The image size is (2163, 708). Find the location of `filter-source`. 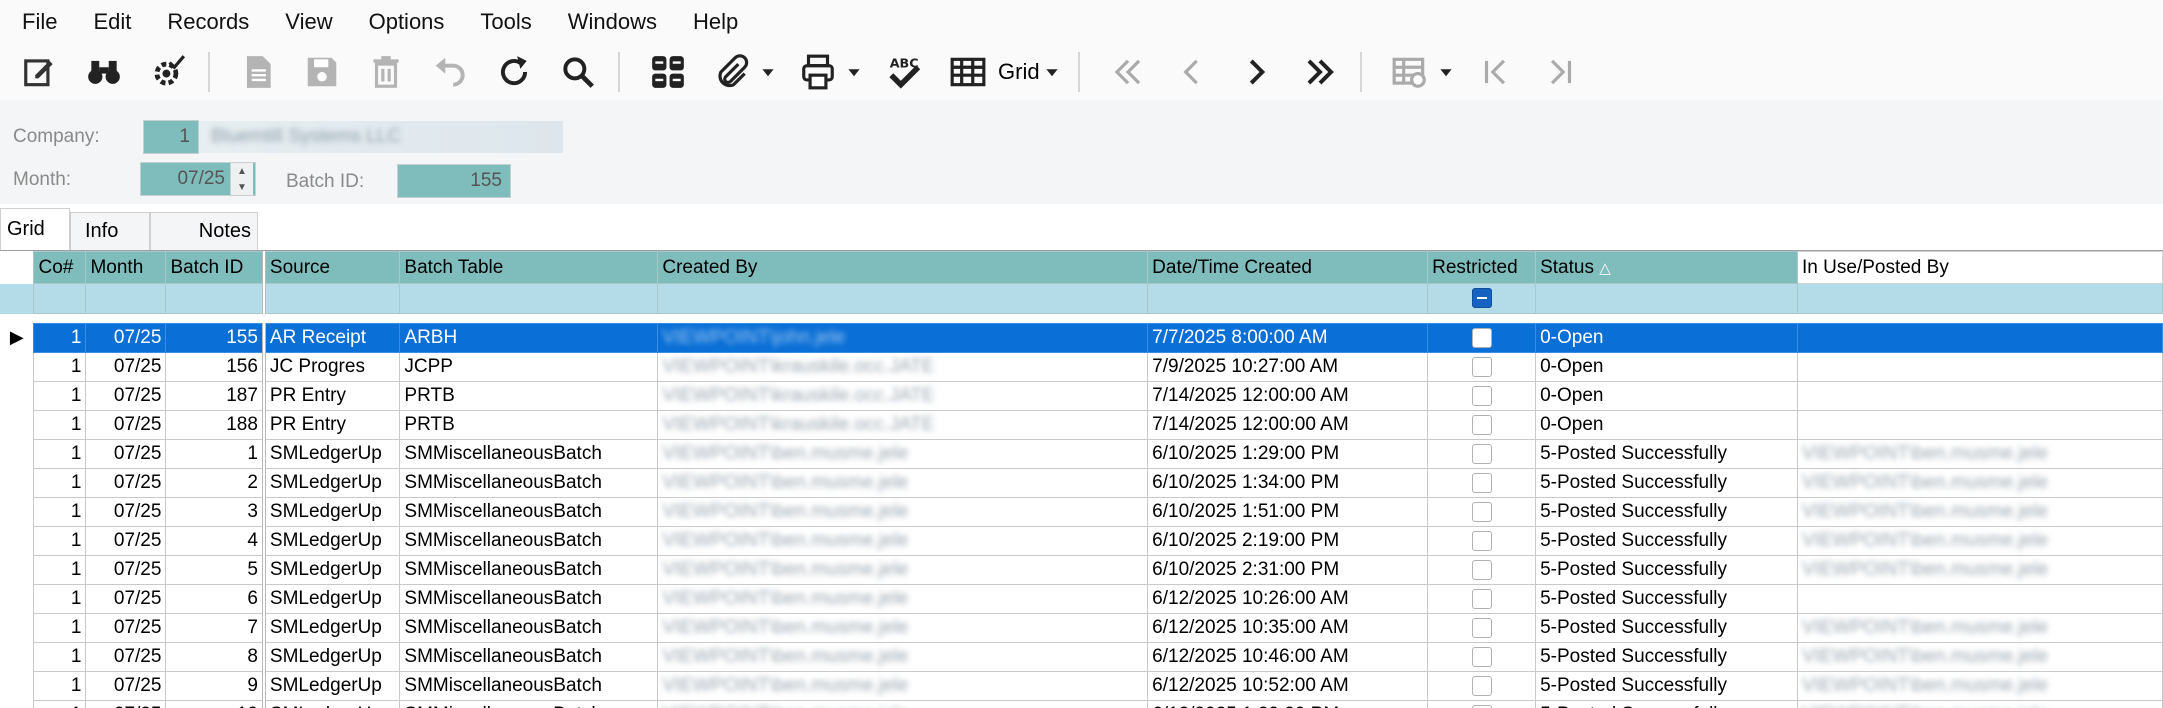

filter-source is located at coordinates (332, 299).